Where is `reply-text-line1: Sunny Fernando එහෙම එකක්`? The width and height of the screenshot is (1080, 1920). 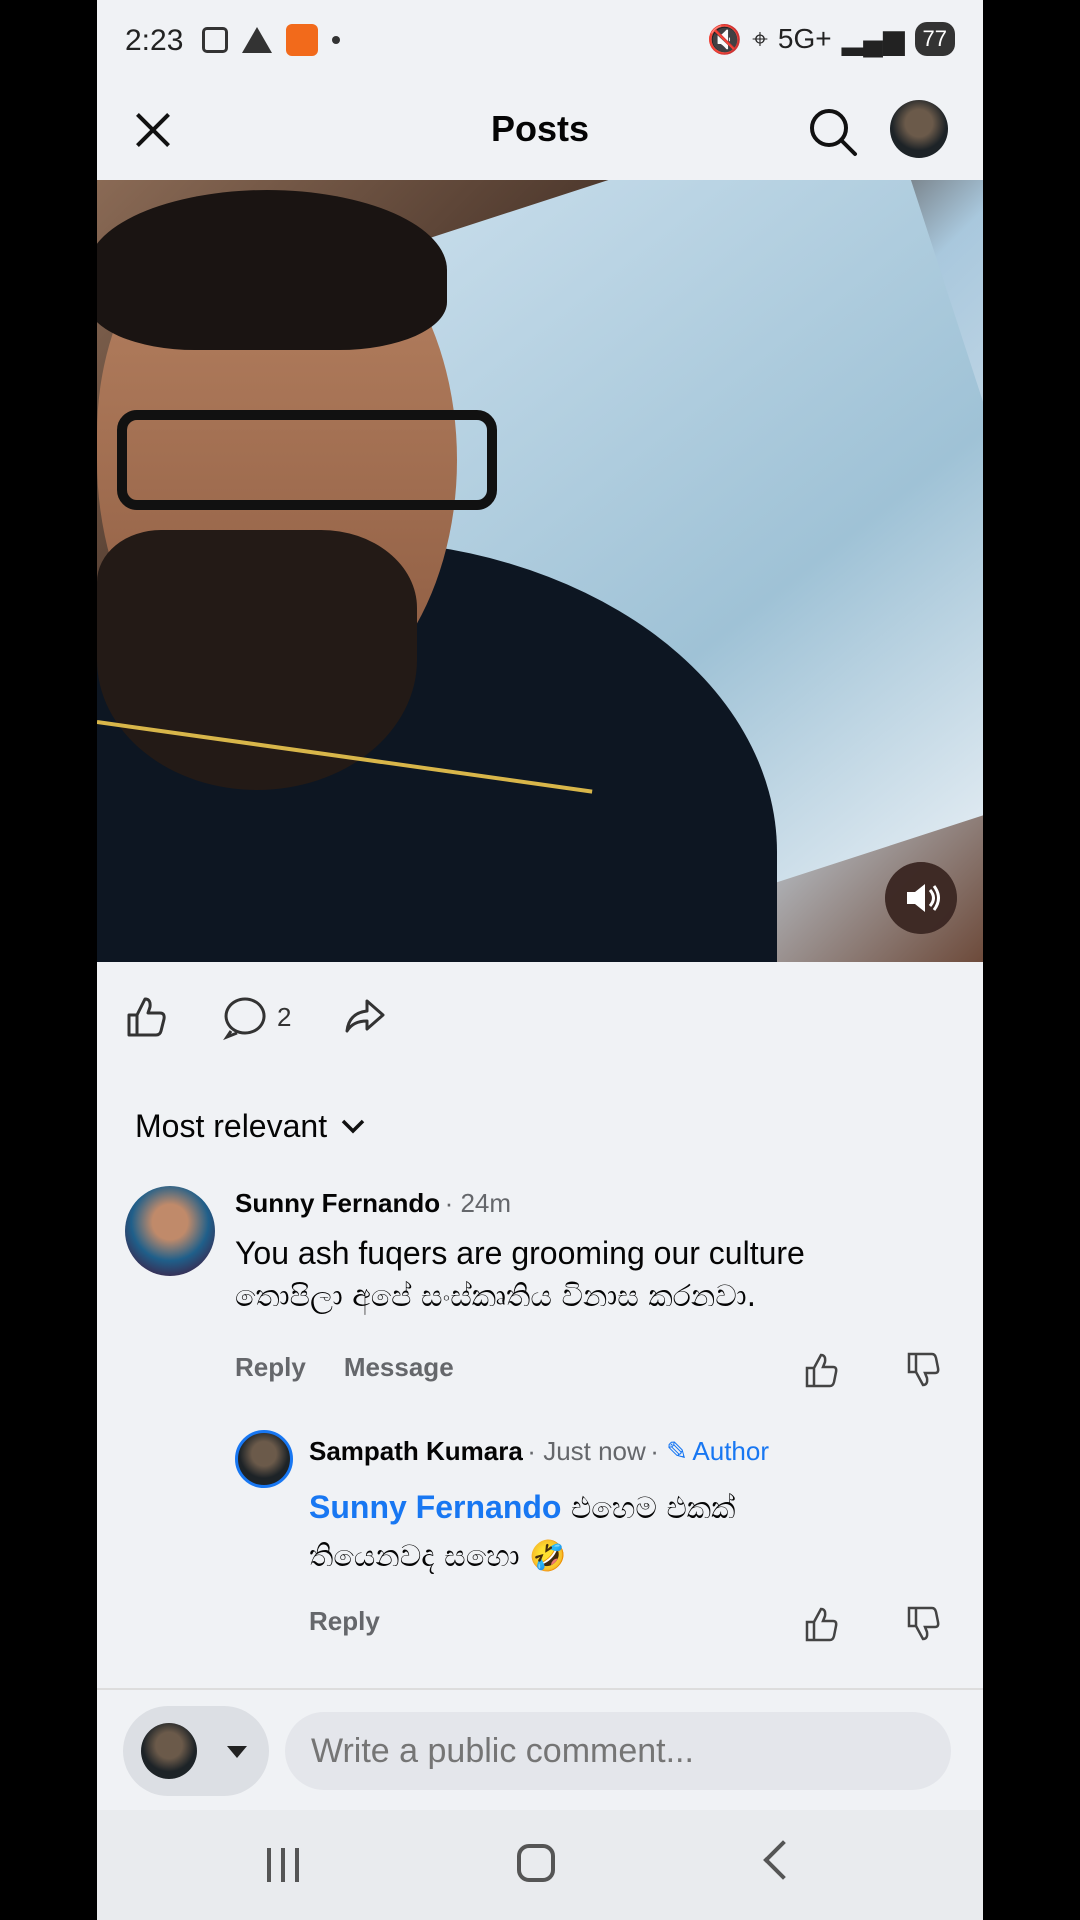
reply-text-line1: Sunny Fernando එහෙම එකක් is located at coordinates (522, 1507).